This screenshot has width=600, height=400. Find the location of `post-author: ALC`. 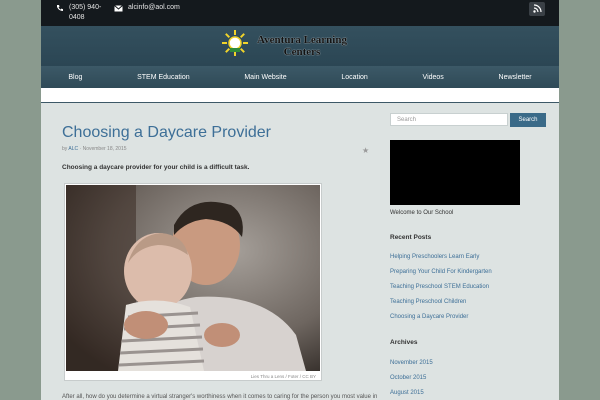

post-author: ALC is located at coordinates (73, 149).